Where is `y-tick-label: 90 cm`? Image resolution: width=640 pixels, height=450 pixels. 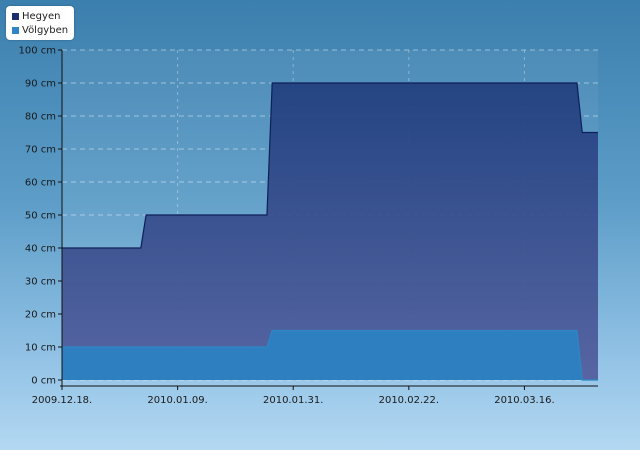 y-tick-label: 90 cm is located at coordinates (40, 84).